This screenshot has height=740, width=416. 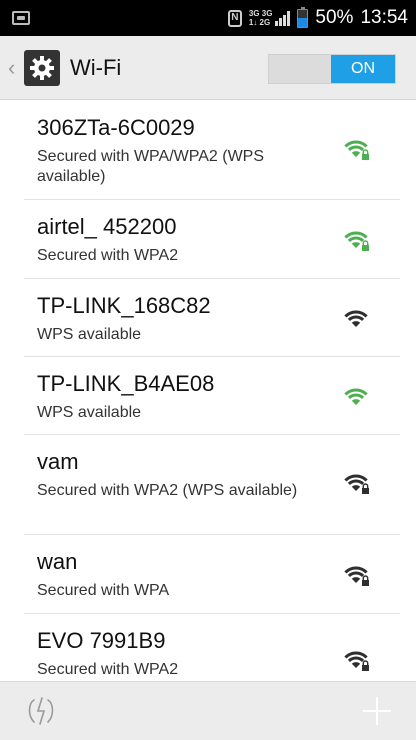 What do you see at coordinates (208, 68) in the screenshot?
I see `action-bar: ‹ Wi-Fi ON` at bounding box center [208, 68].